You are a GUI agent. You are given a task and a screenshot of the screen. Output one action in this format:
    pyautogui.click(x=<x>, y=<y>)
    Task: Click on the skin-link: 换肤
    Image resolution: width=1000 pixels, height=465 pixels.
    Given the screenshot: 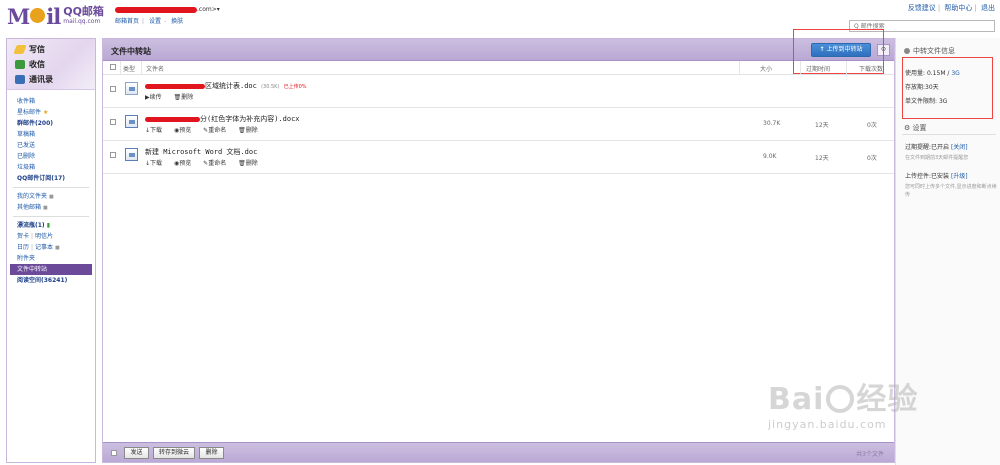 What is the action you would take?
    pyautogui.click(x=177, y=21)
    